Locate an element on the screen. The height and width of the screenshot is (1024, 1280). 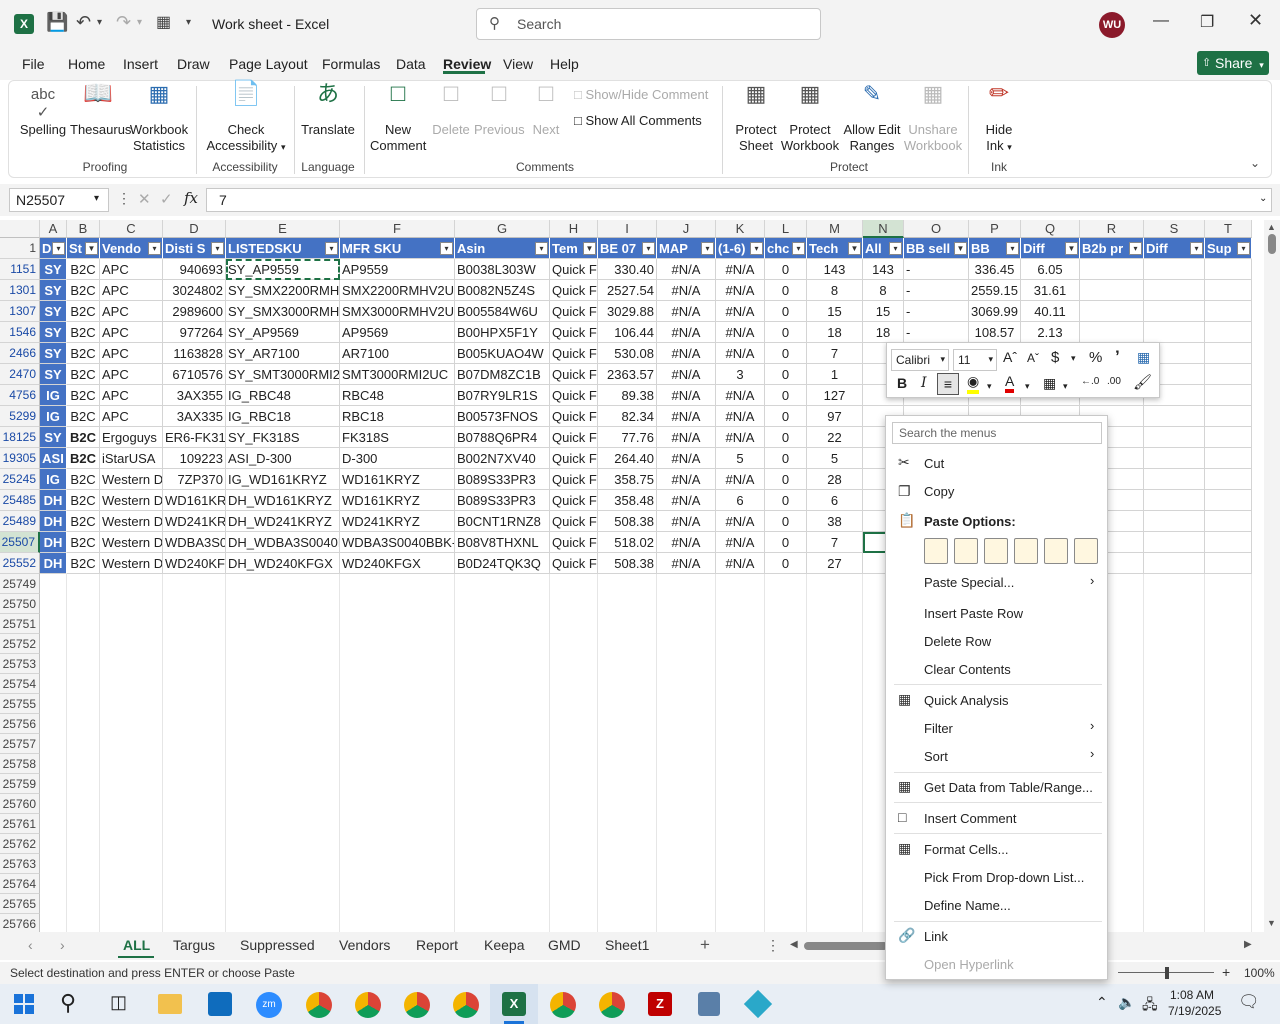
scroll-up-icon: ▲ is located at coordinates (1271, 227).